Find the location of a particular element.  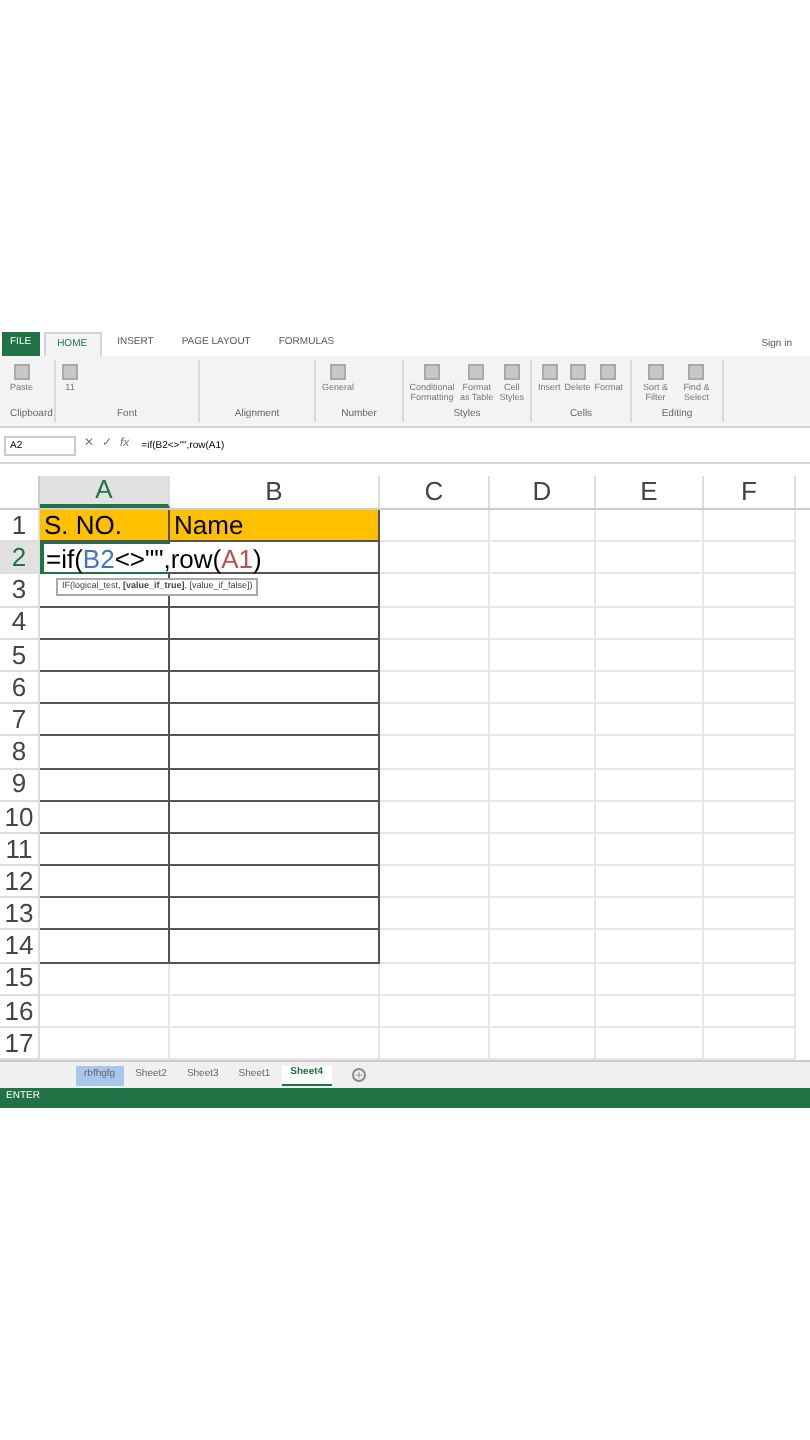

row-header: 2 is located at coordinates (20, 558).